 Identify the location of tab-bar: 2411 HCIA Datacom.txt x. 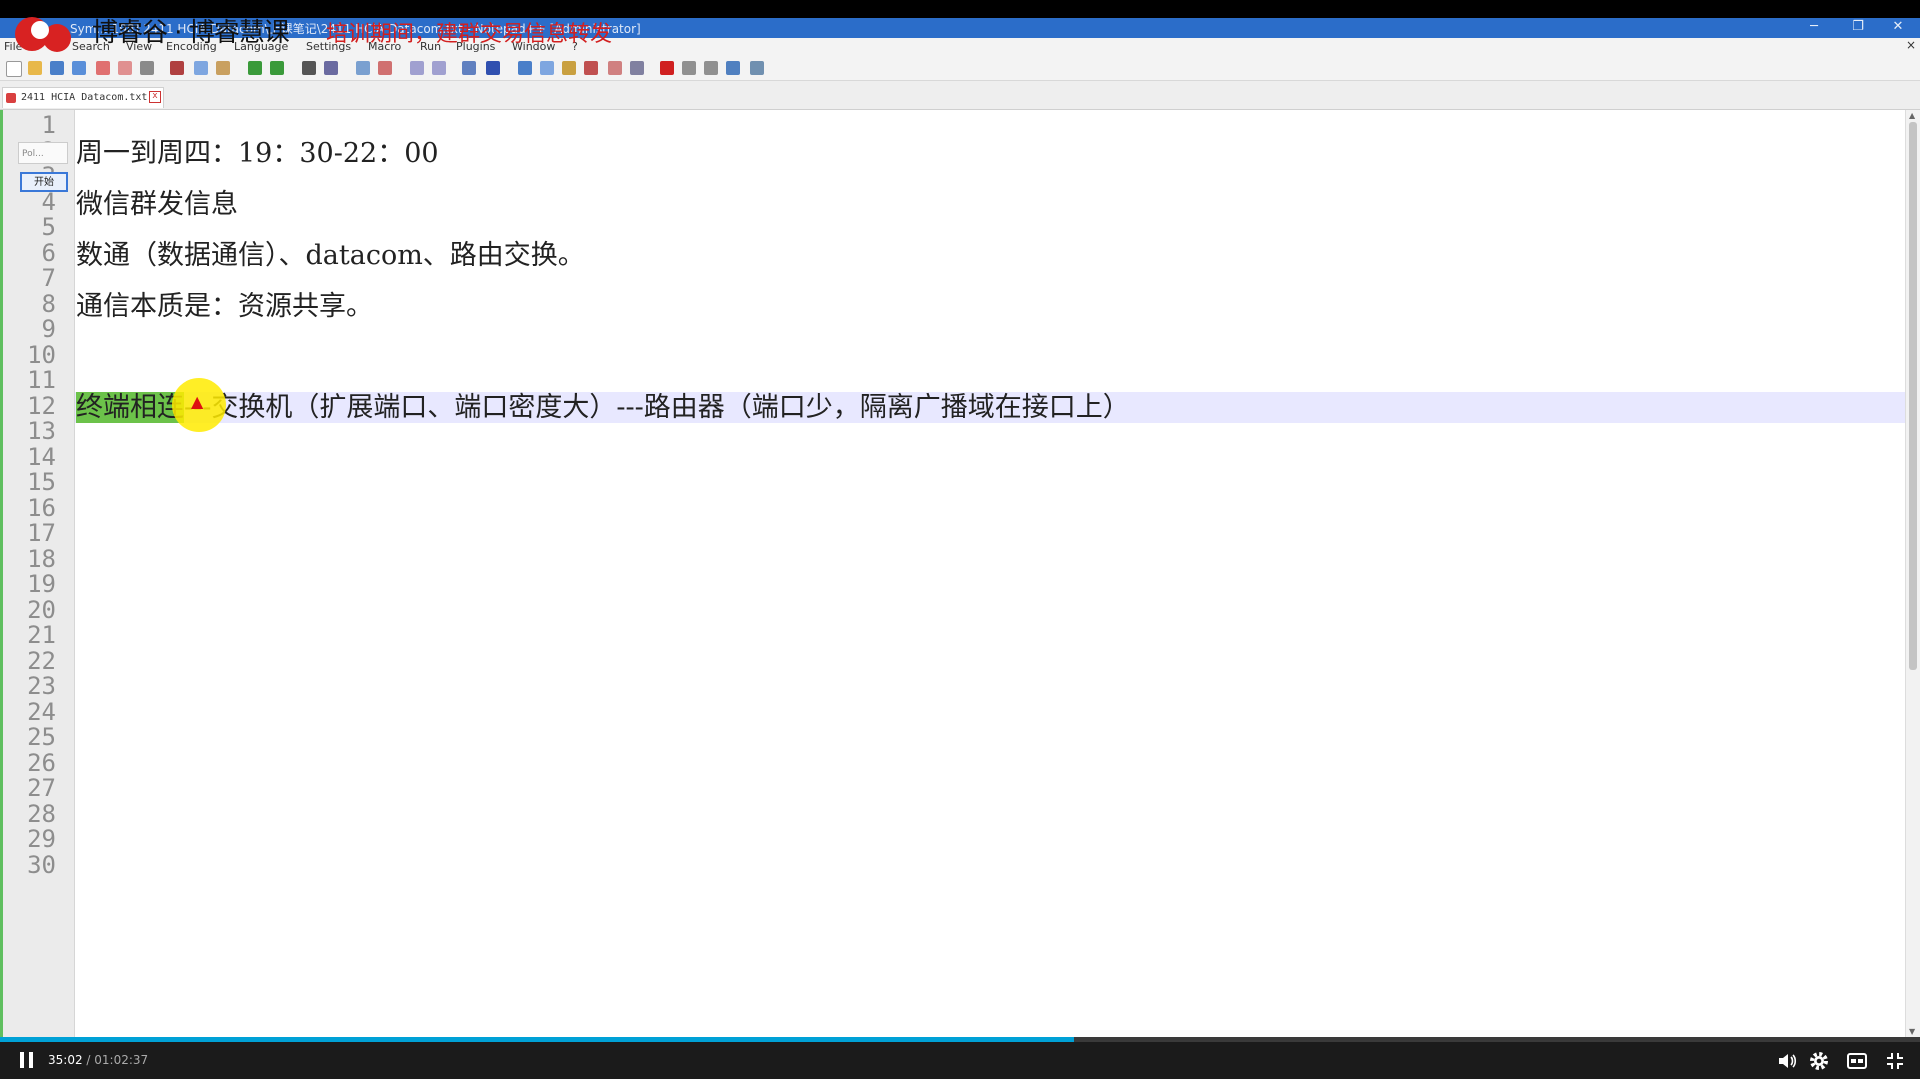
(960, 95).